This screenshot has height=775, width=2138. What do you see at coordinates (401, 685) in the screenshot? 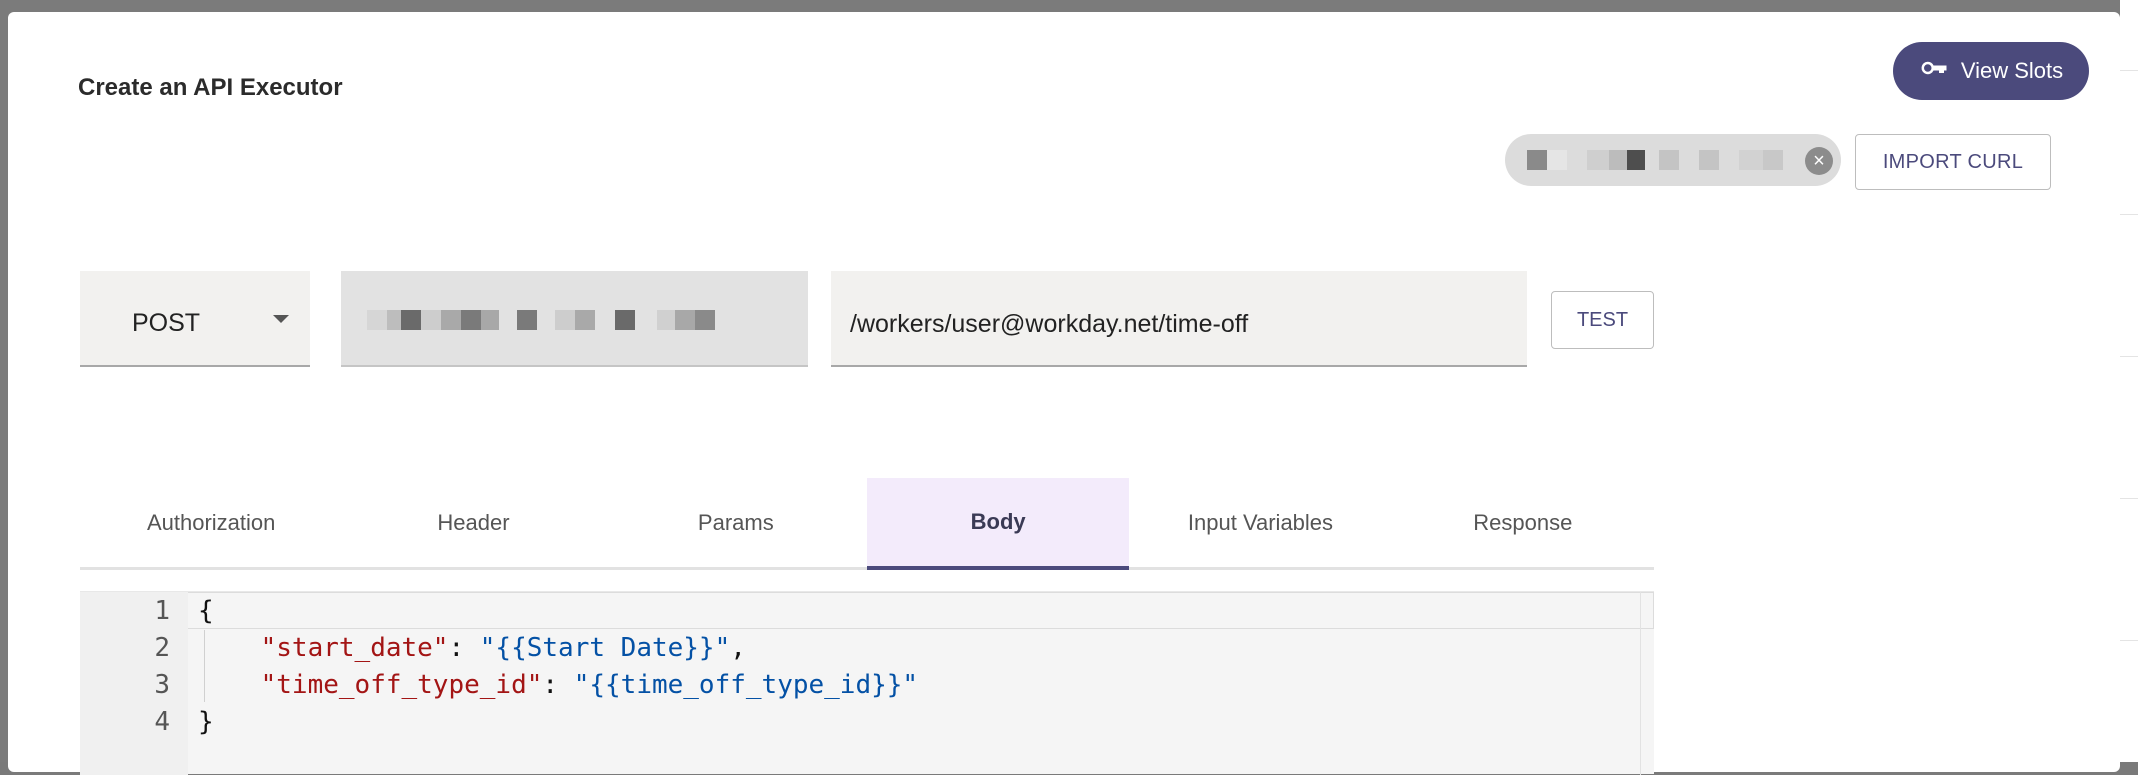
I see `json-key: "time_off_type_id"` at bounding box center [401, 685].